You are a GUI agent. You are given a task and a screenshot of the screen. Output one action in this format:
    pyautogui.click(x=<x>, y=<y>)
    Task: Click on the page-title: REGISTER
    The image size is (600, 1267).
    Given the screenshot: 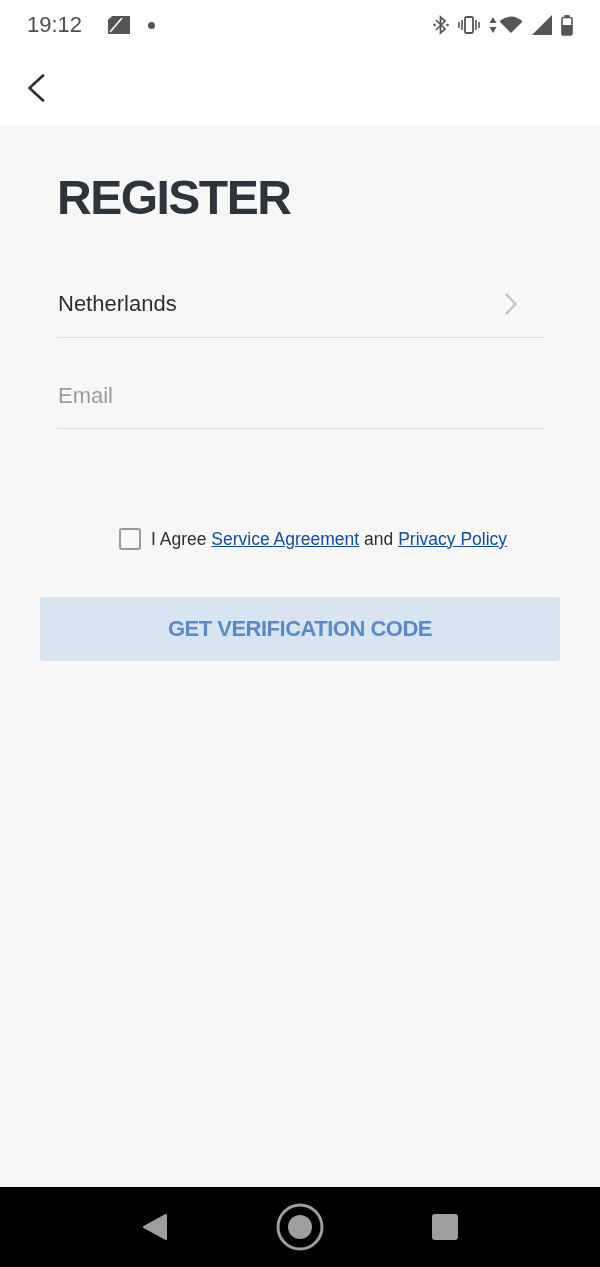 What is the action you would take?
    pyautogui.click(x=174, y=198)
    